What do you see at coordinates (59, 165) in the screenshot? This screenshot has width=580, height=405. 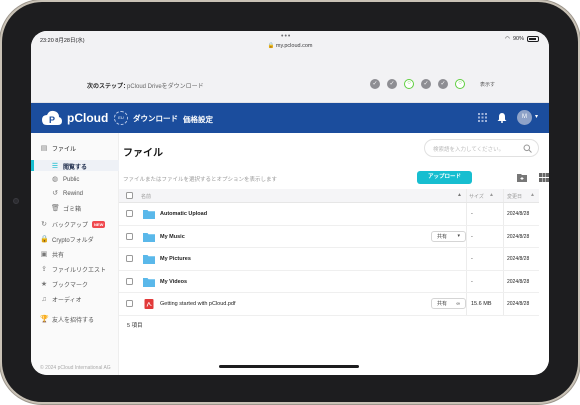 I see `sidebar-item-browse: ☰ 閲覧する` at bounding box center [59, 165].